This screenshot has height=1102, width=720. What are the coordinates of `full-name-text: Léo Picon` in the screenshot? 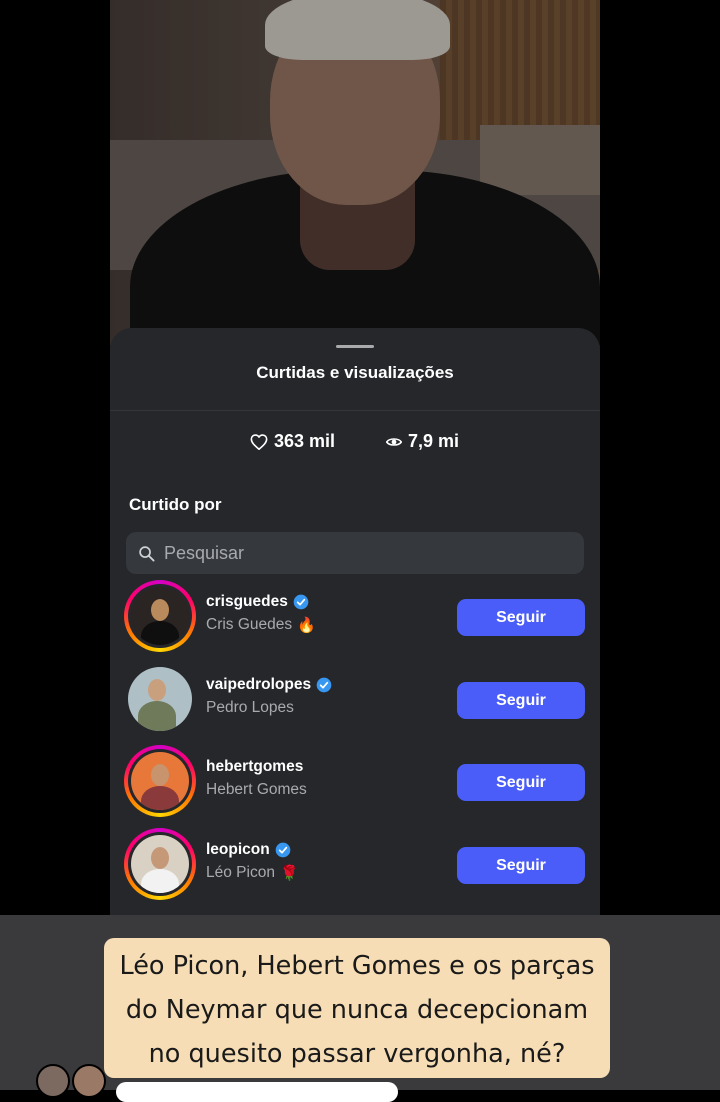 It's located at (240, 872).